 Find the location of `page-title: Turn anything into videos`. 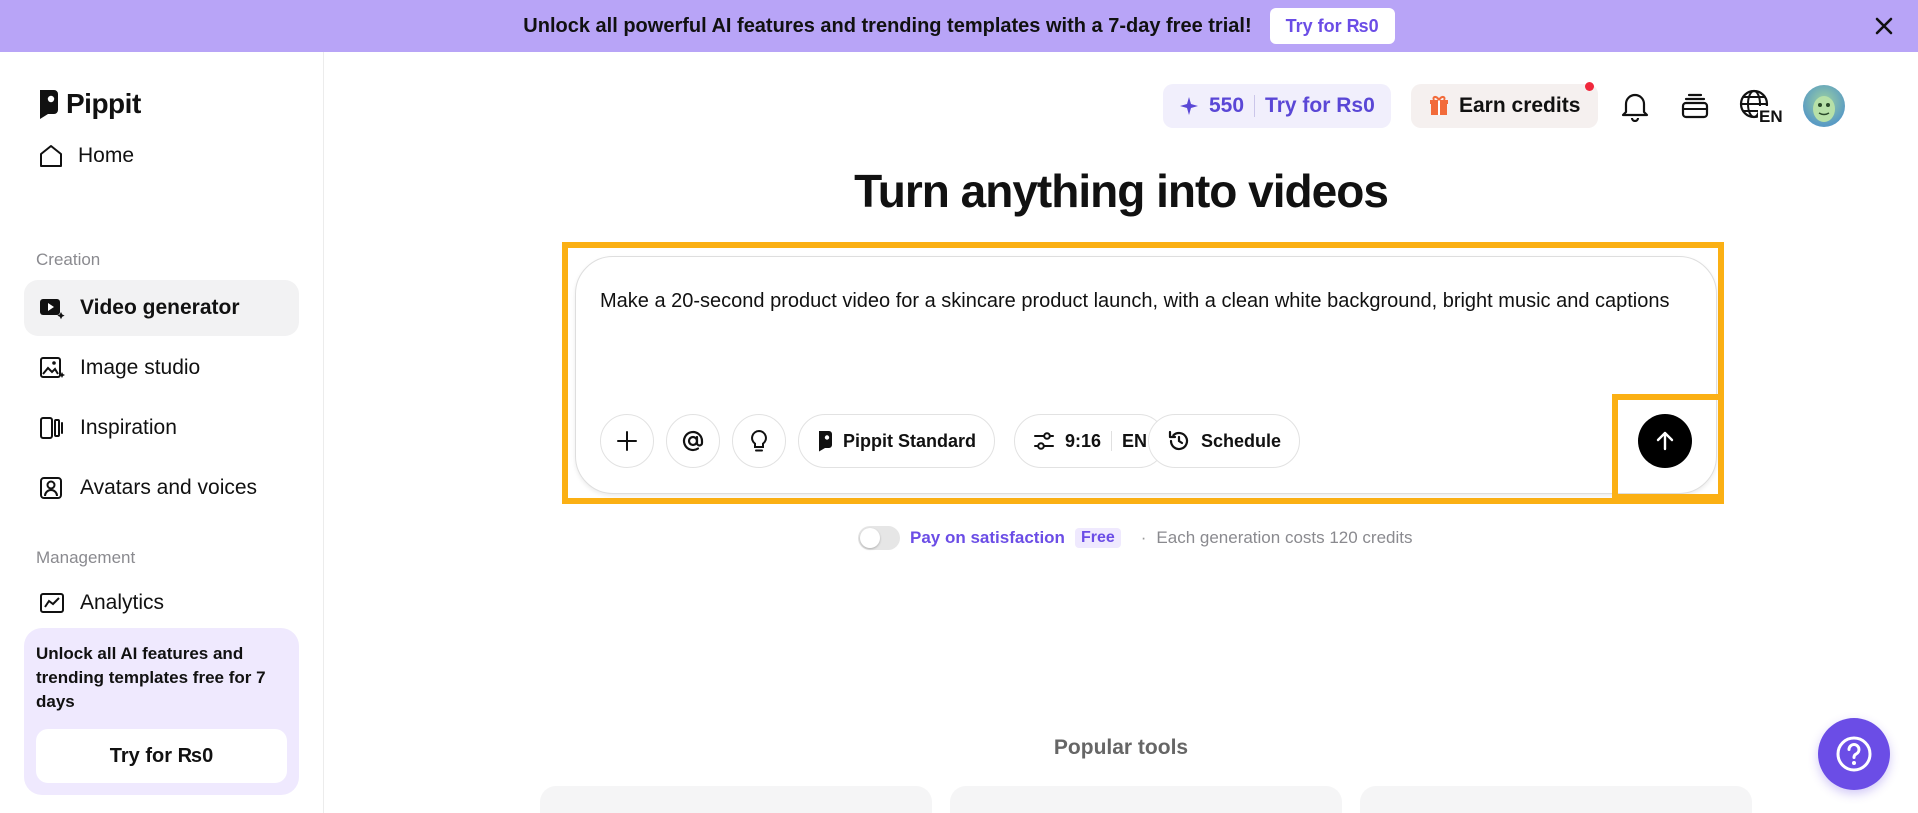

page-title: Turn anything into videos is located at coordinates (1121, 191).